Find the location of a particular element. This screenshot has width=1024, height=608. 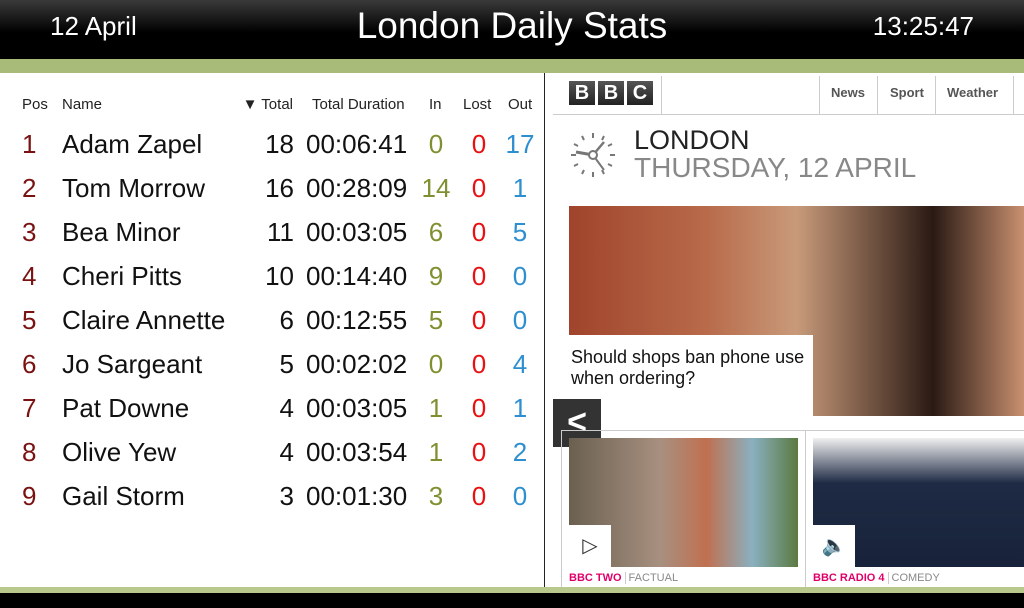

col-pos: Pos is located at coordinates (35, 104).